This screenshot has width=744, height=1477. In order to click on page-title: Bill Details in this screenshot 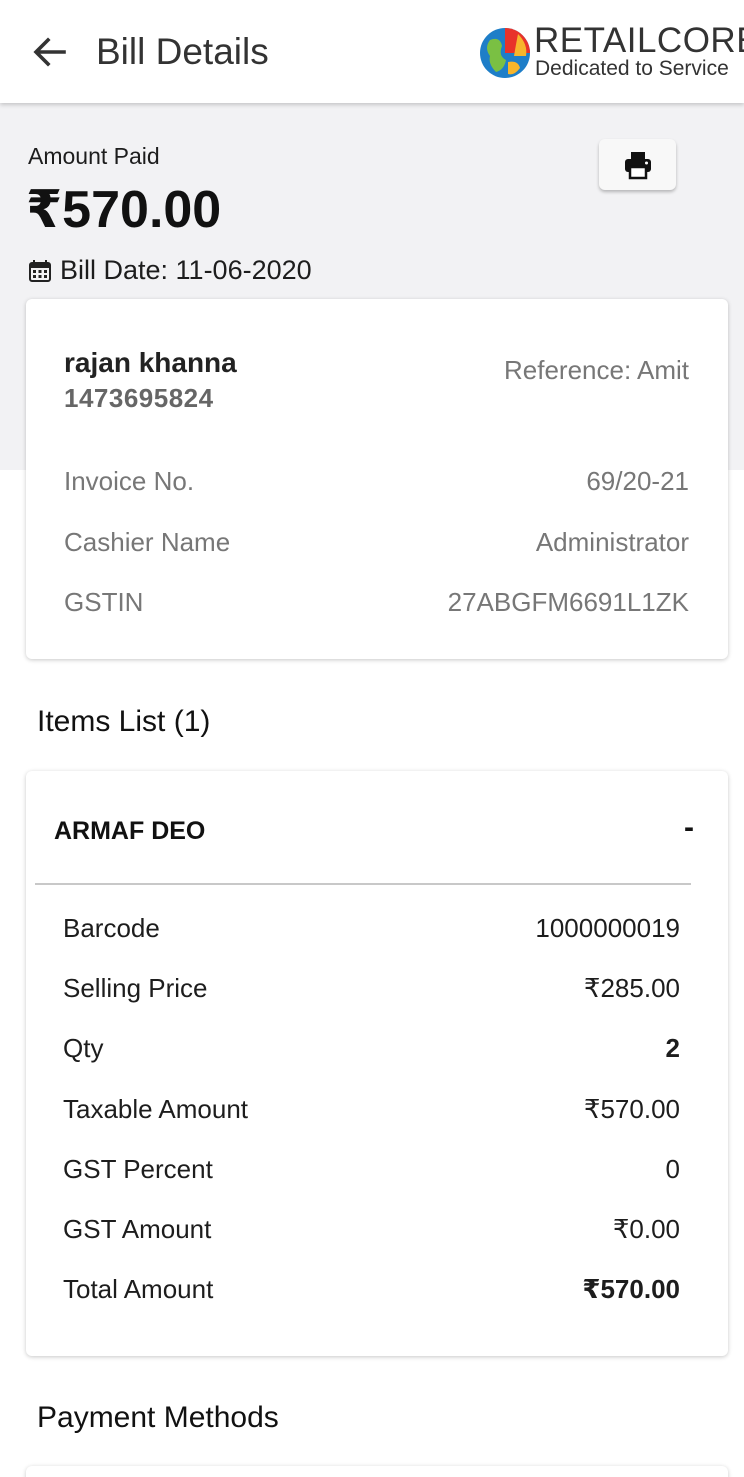, I will do `click(182, 51)`.